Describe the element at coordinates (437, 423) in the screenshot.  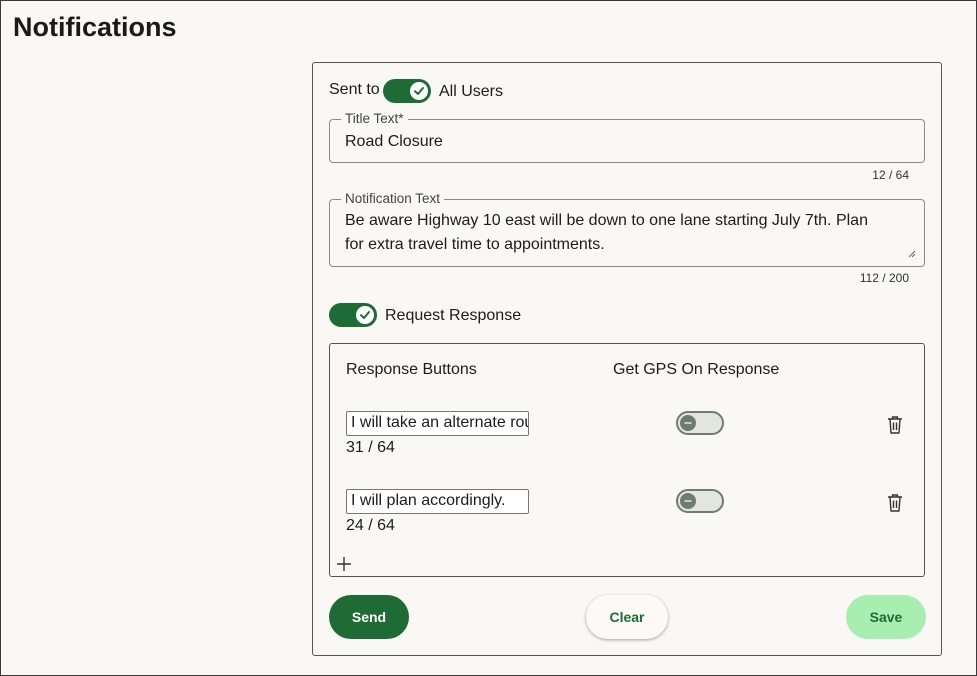
I see `response-button-input-1: I will take an alternate route.` at that location.